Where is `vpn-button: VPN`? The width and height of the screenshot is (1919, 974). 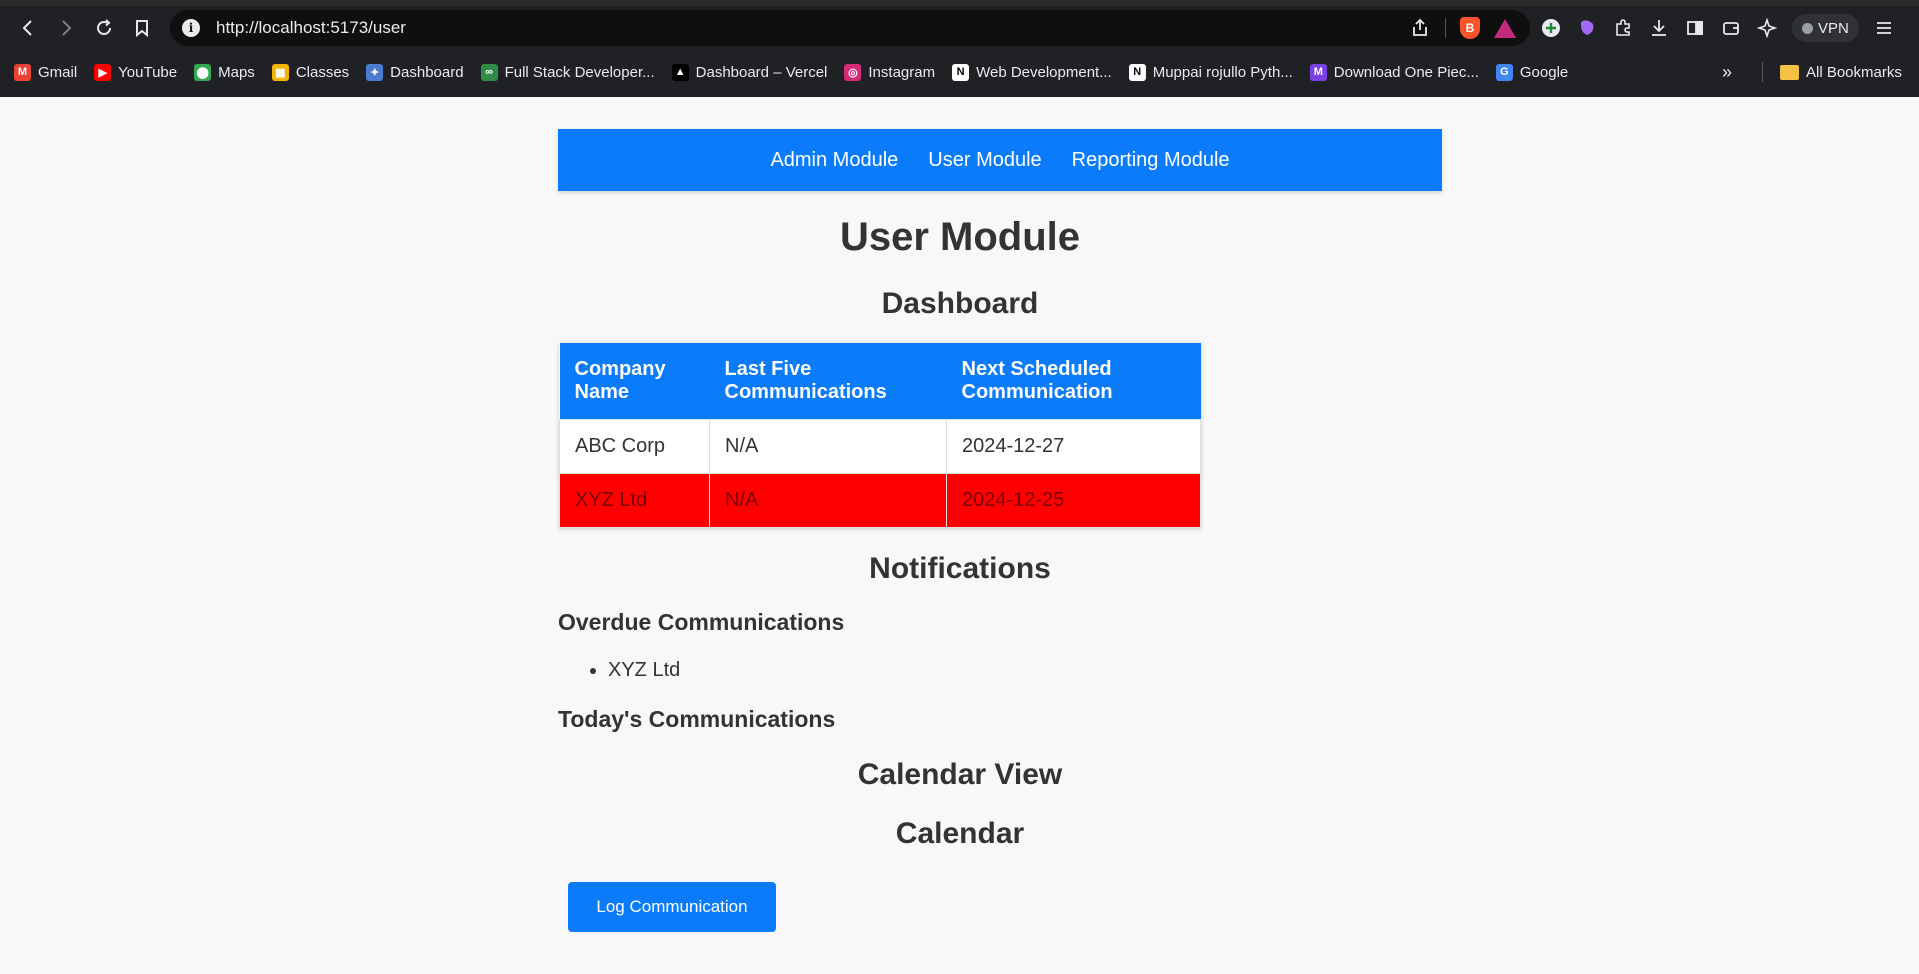
vpn-button: VPN is located at coordinates (1825, 28).